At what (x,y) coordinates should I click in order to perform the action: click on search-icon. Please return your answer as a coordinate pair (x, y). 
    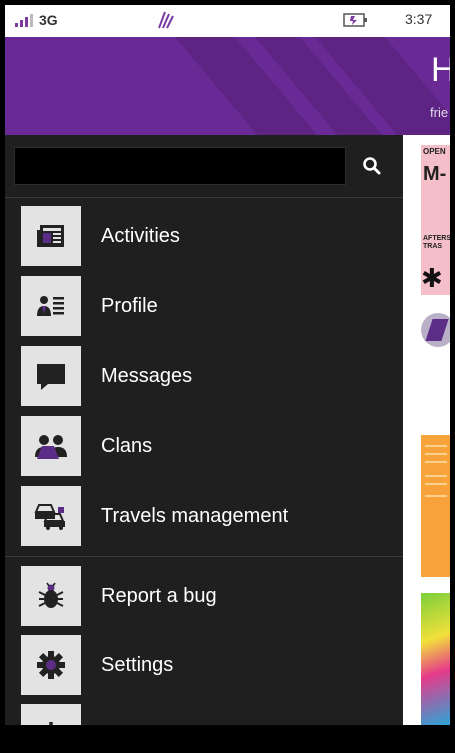
    Looking at the image, I should click on (372, 166).